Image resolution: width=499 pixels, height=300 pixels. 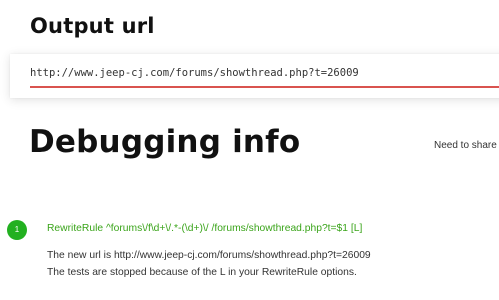 I want to click on output-url-underline, so click(x=264, y=87).